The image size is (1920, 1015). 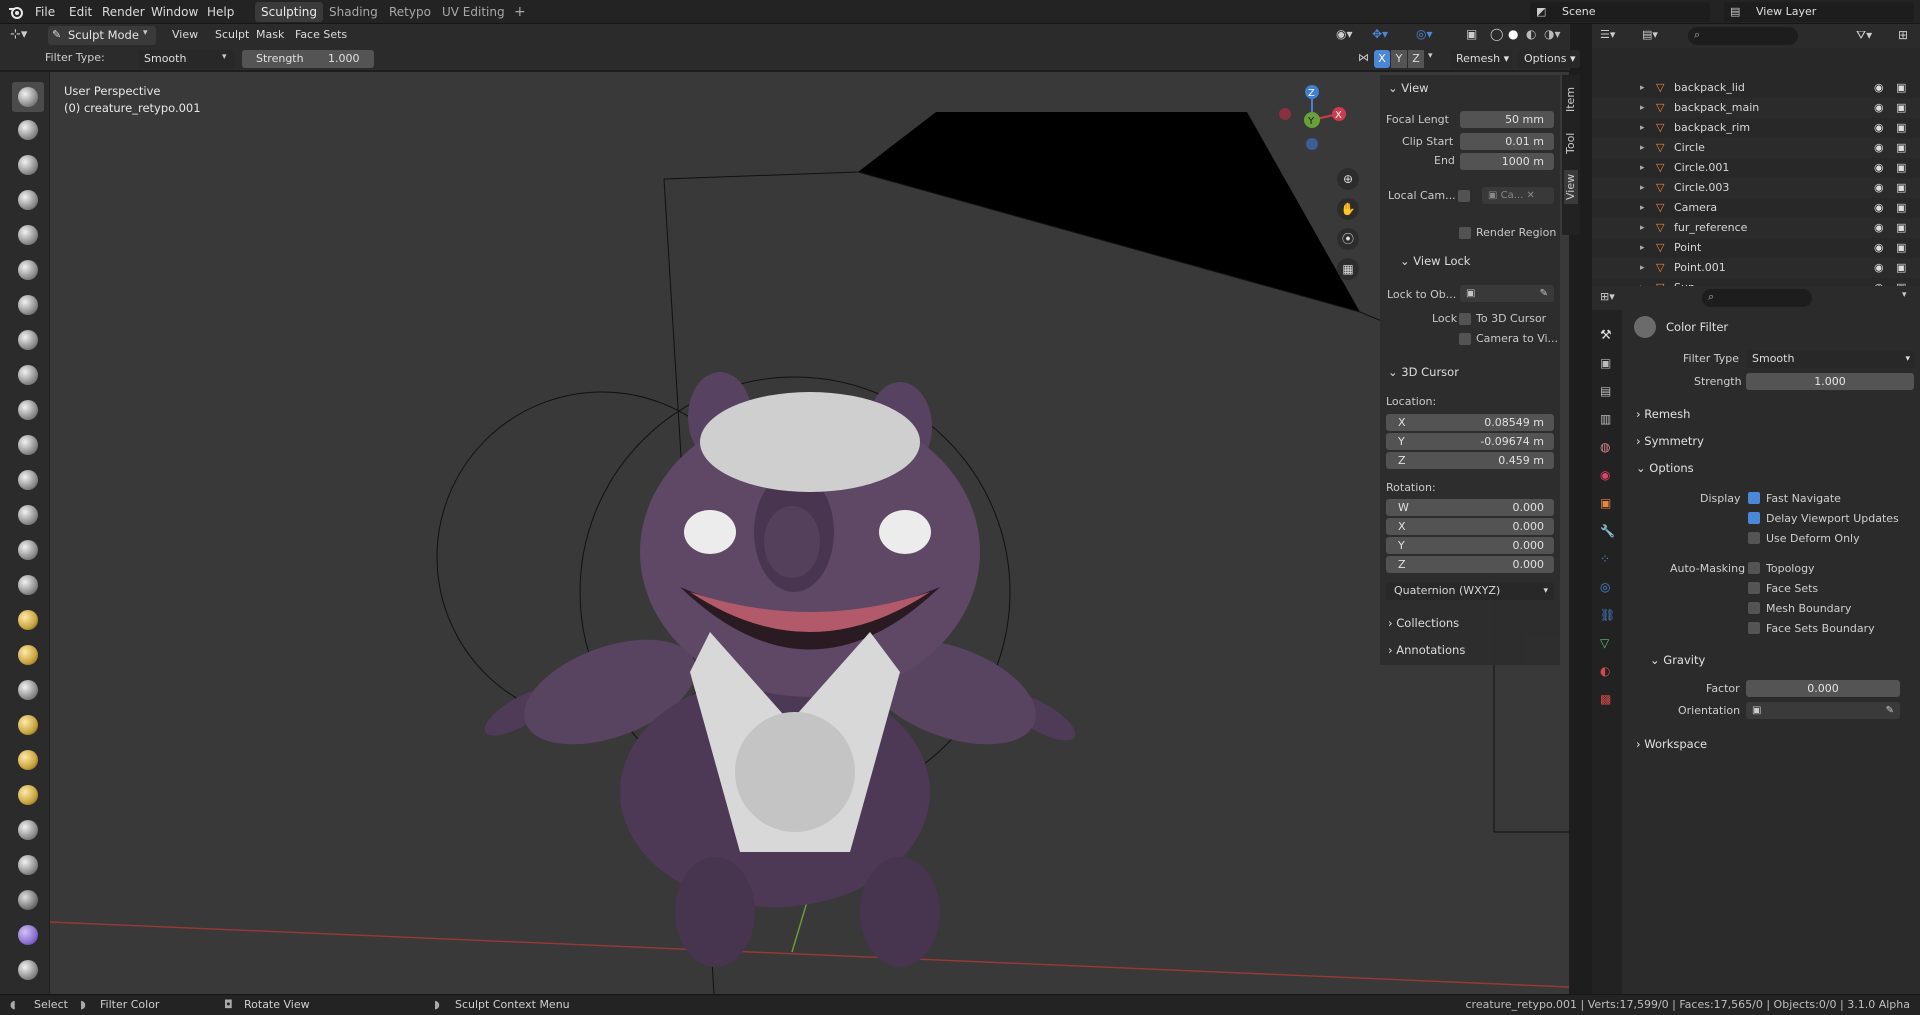 What do you see at coordinates (102, 35) in the screenshot?
I see `mode-selector: ✎ Sculpt Mode ▾` at bounding box center [102, 35].